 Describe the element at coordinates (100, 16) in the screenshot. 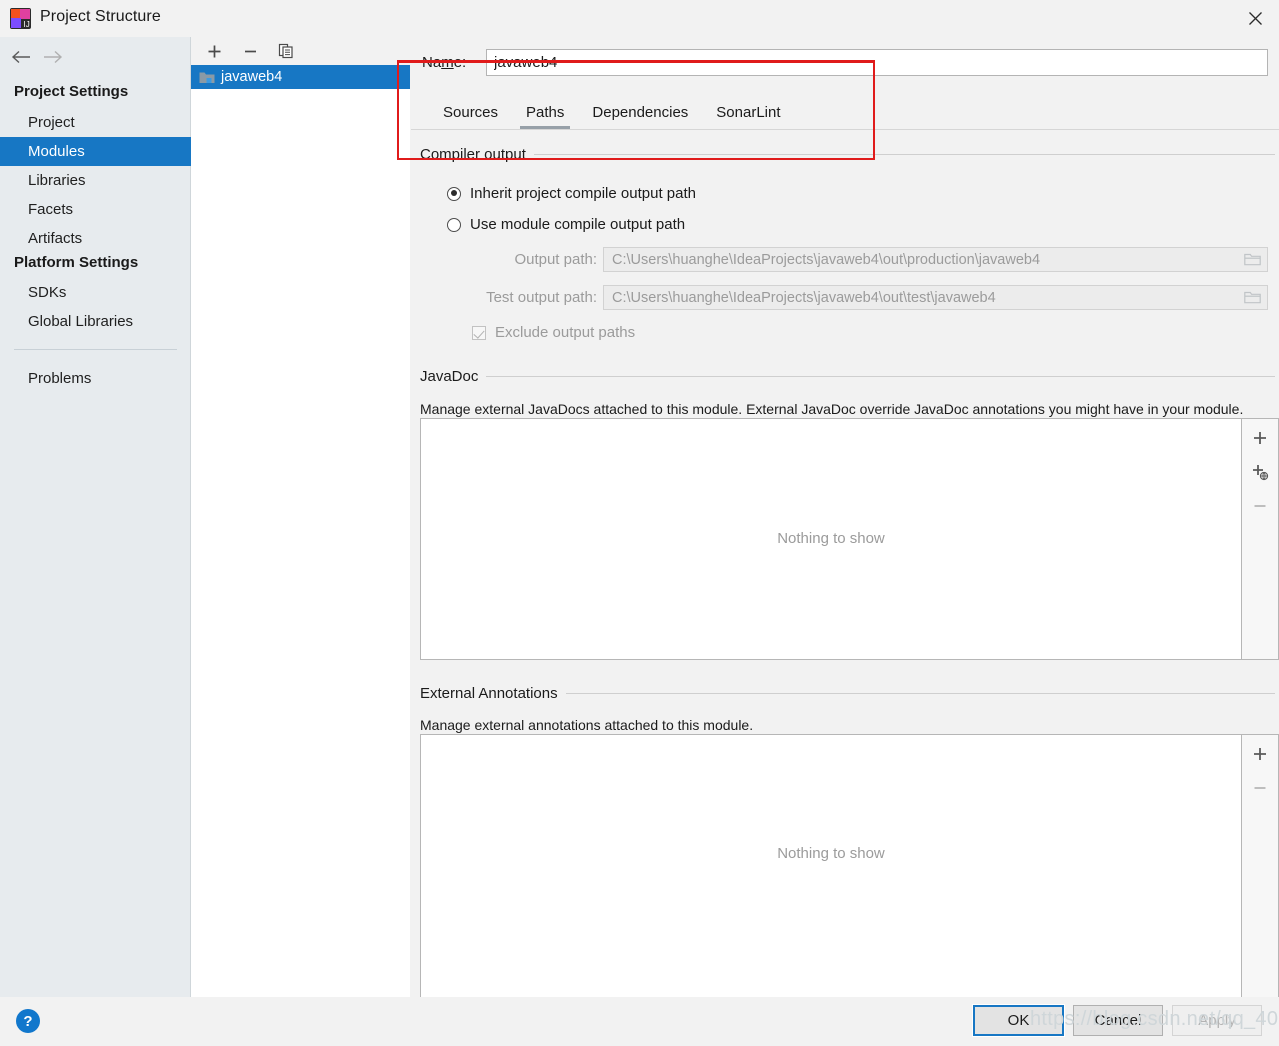

I see `window-title: Project Structure` at that location.